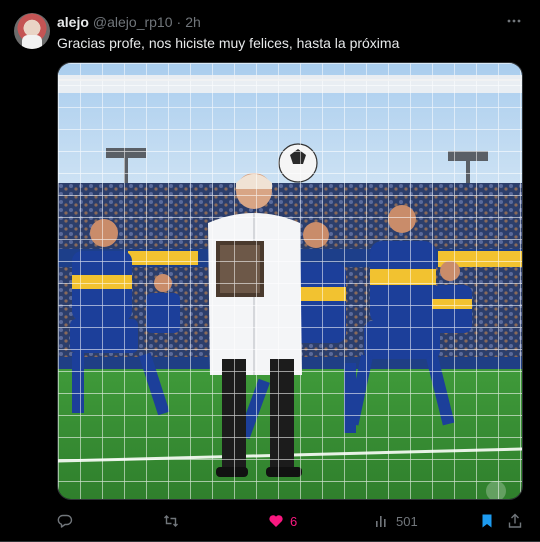 The image size is (540, 542). I want to click on like-button: 6, so click(282, 521).